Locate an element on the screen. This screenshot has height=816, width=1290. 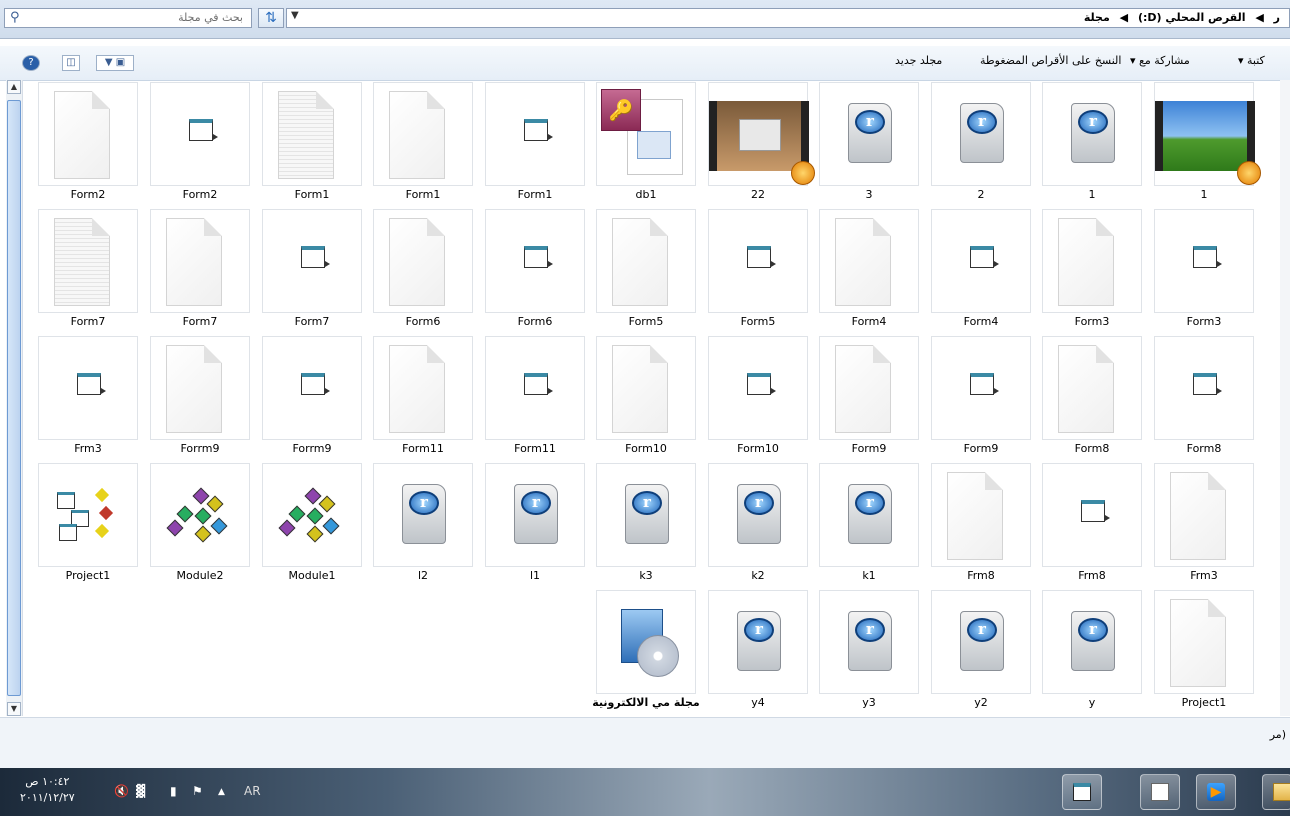
file-item: r k3 is located at coordinates (646, 524).